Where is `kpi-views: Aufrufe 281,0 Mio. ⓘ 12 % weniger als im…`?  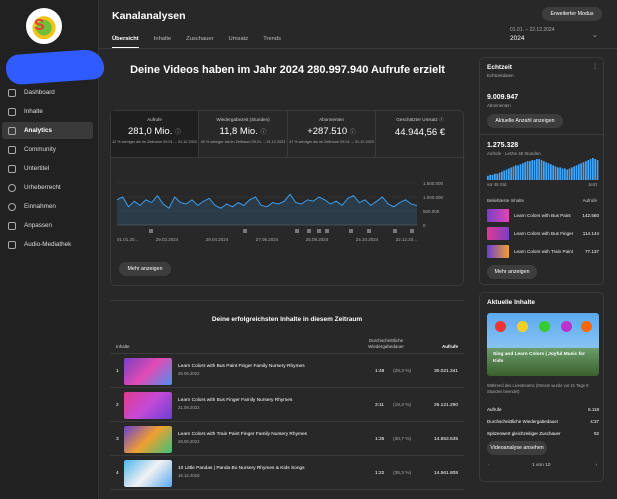
kpi-views: Aufrufe 281,0 Mio. ⓘ 12 % weniger als im… is located at coordinates (155, 134).